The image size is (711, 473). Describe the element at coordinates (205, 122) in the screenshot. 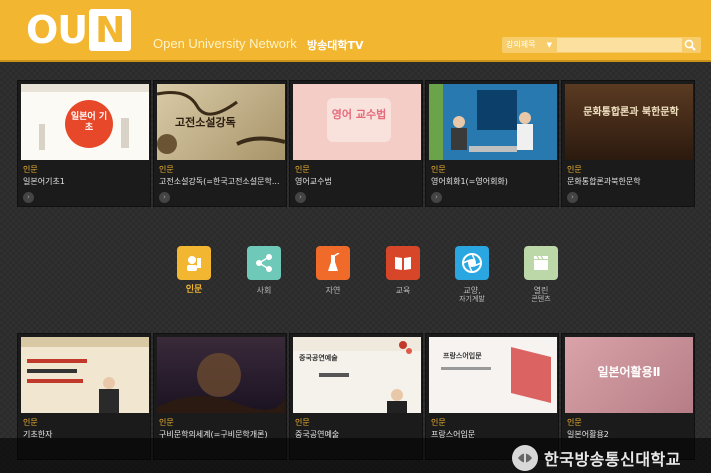

I see `thumb-text: 고전소설강독` at that location.